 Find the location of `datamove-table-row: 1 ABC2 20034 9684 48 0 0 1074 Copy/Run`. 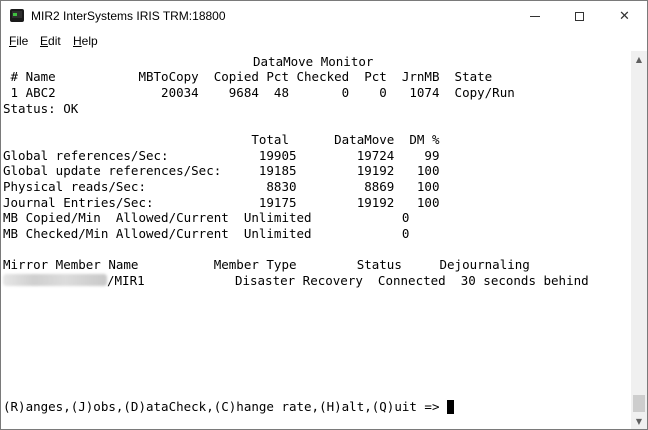

datamove-table-row: 1 ABC2 20034 9684 48 0 0 1074 Copy/Run is located at coordinates (259, 92).